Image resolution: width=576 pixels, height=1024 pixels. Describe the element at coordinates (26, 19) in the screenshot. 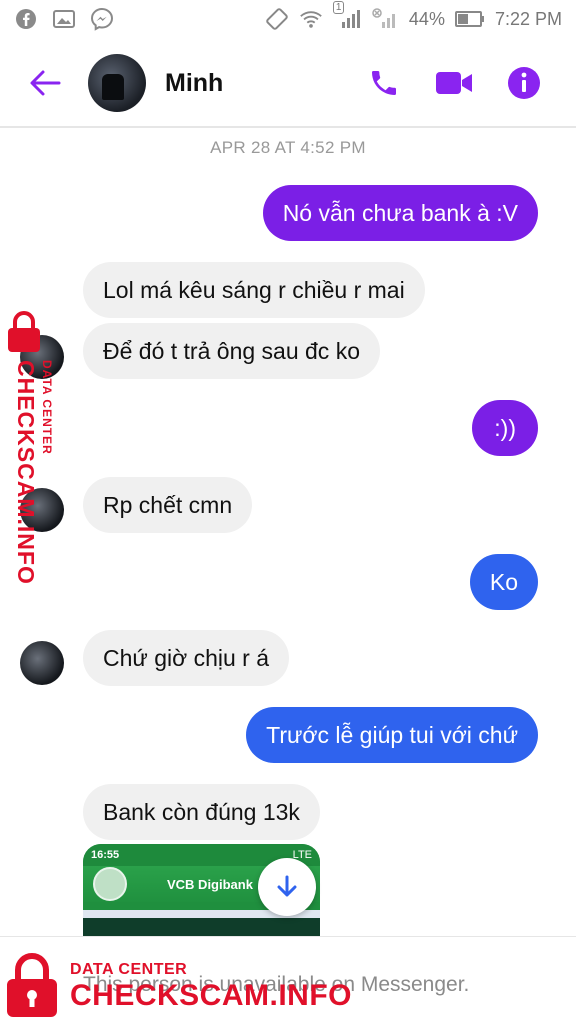

I see `facebook-icon` at that location.